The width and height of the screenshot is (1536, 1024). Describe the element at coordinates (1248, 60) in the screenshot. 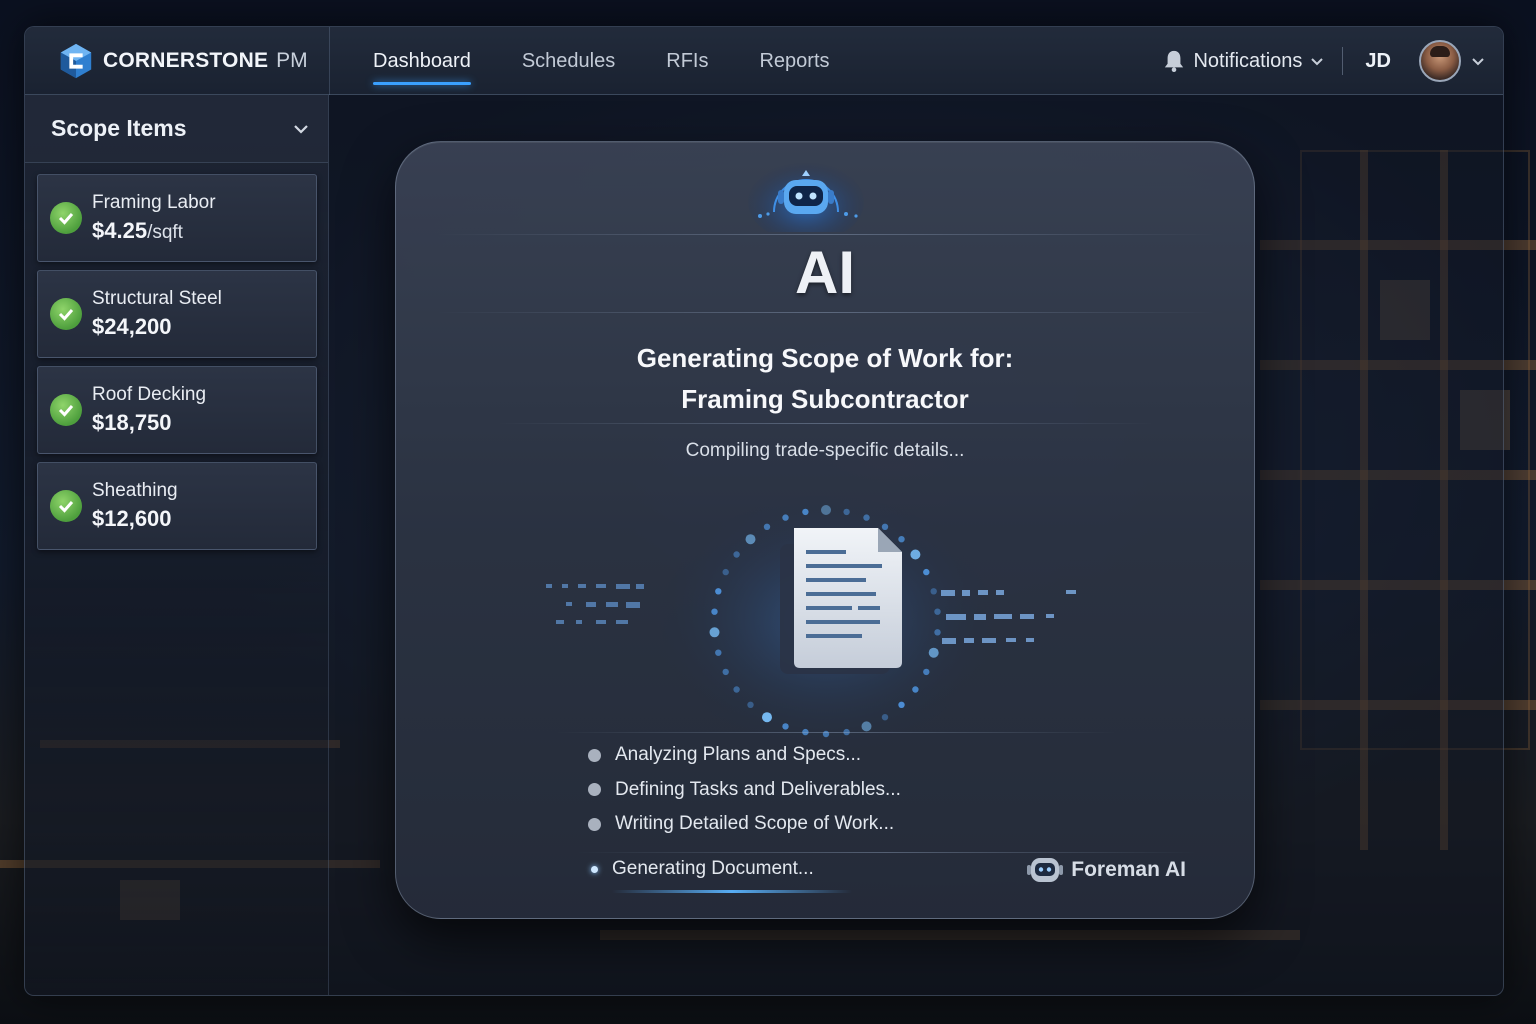

I see `notifications-label: Notifications` at that location.